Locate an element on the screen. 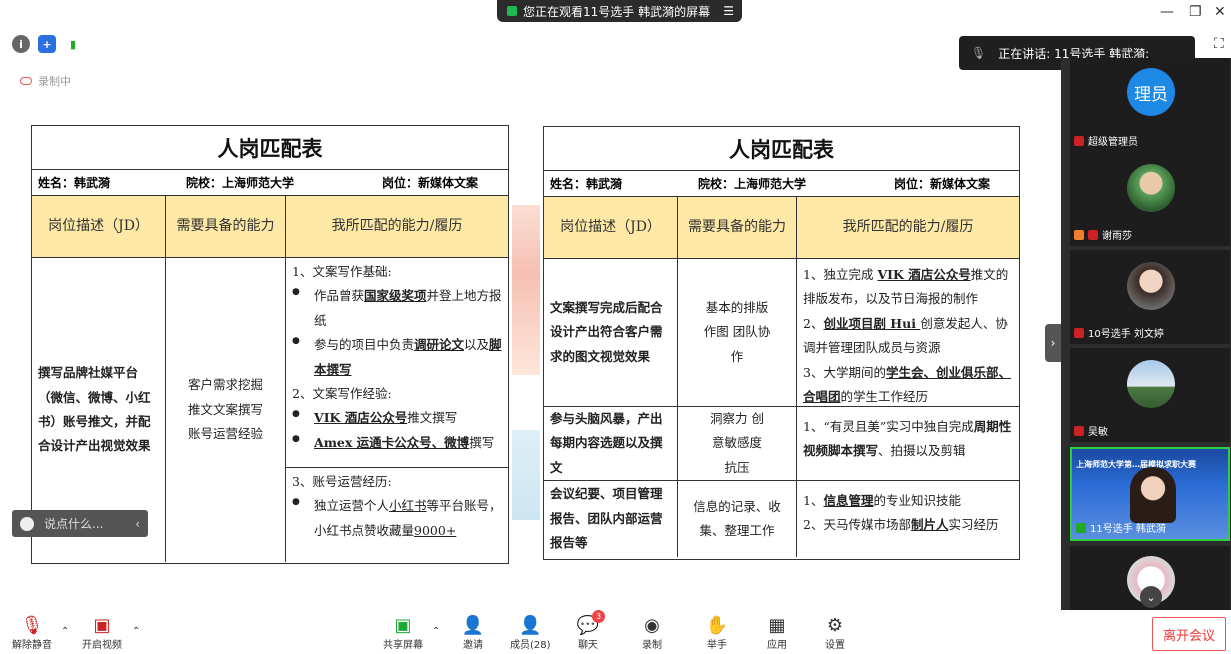  fullscreen-icon: ⛶ is located at coordinates (1219, 44).